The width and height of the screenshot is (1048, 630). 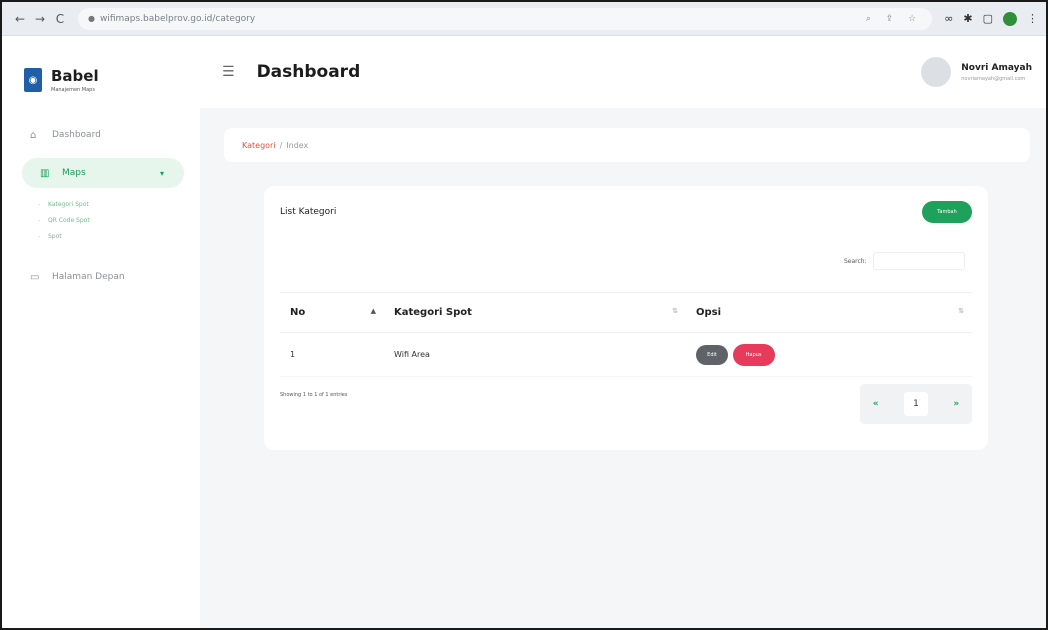 I want to click on avatar, so click(x=936, y=72).